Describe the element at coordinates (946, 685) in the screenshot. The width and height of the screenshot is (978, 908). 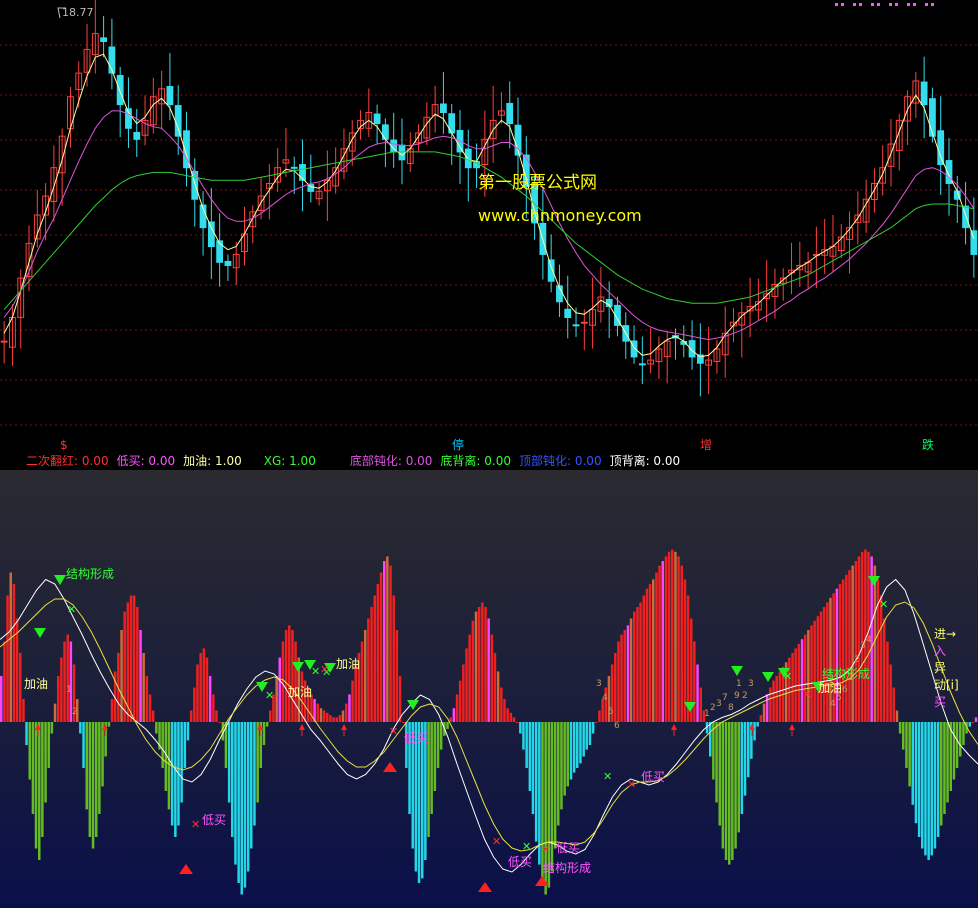
I see `side-signal-text: 动[i]` at that location.